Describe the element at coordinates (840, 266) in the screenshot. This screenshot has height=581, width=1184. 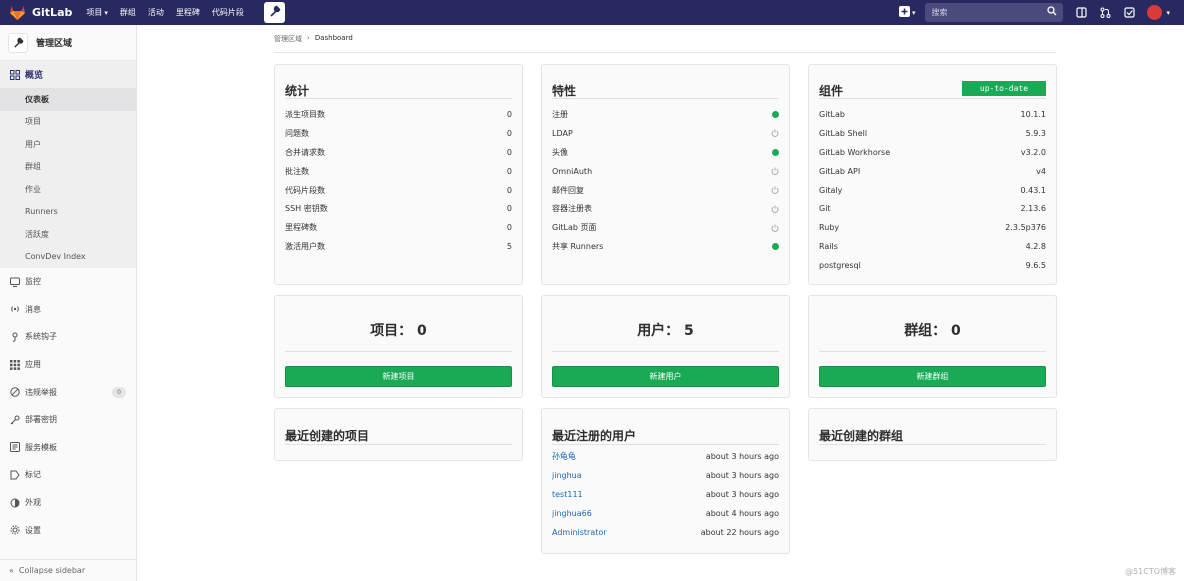
I see `component-label: postgresql` at that location.